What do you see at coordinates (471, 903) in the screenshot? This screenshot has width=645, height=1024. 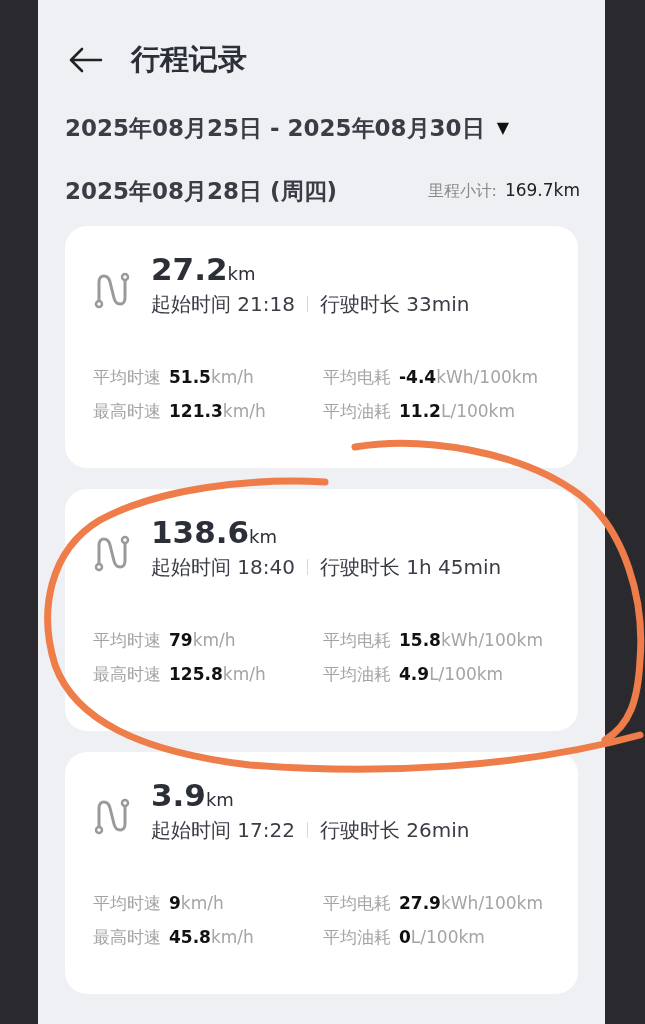 I see `stat-value: 27.9kWh/100km` at bounding box center [471, 903].